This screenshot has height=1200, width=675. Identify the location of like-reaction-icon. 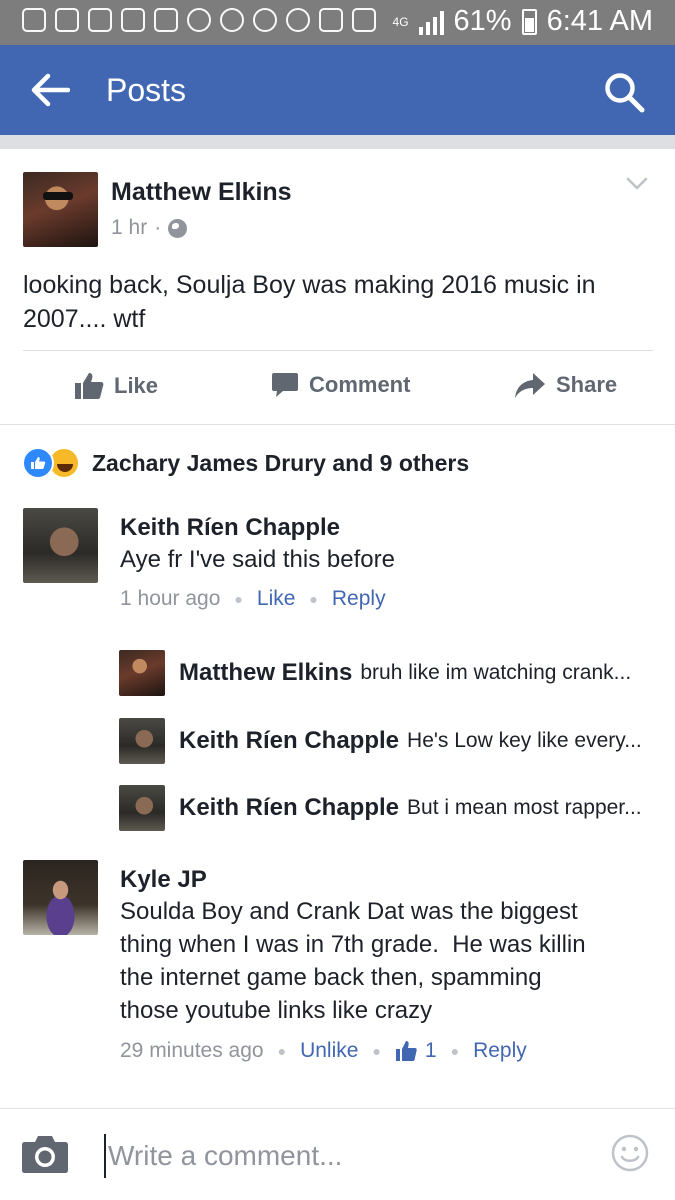
(38, 463).